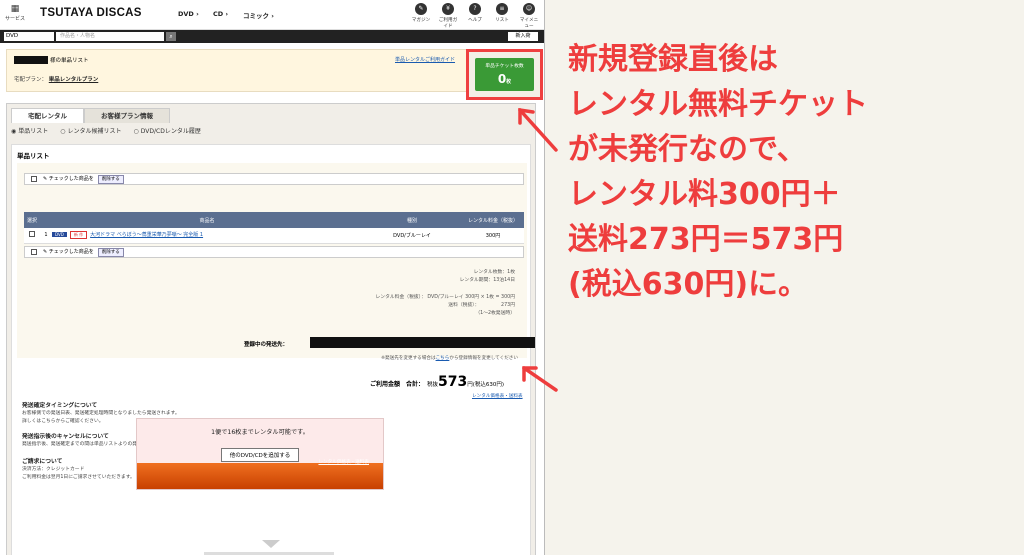 This screenshot has height=555, width=1024. What do you see at coordinates (538, 130) in the screenshot?
I see `arrow-to-ticket` at bounding box center [538, 130].